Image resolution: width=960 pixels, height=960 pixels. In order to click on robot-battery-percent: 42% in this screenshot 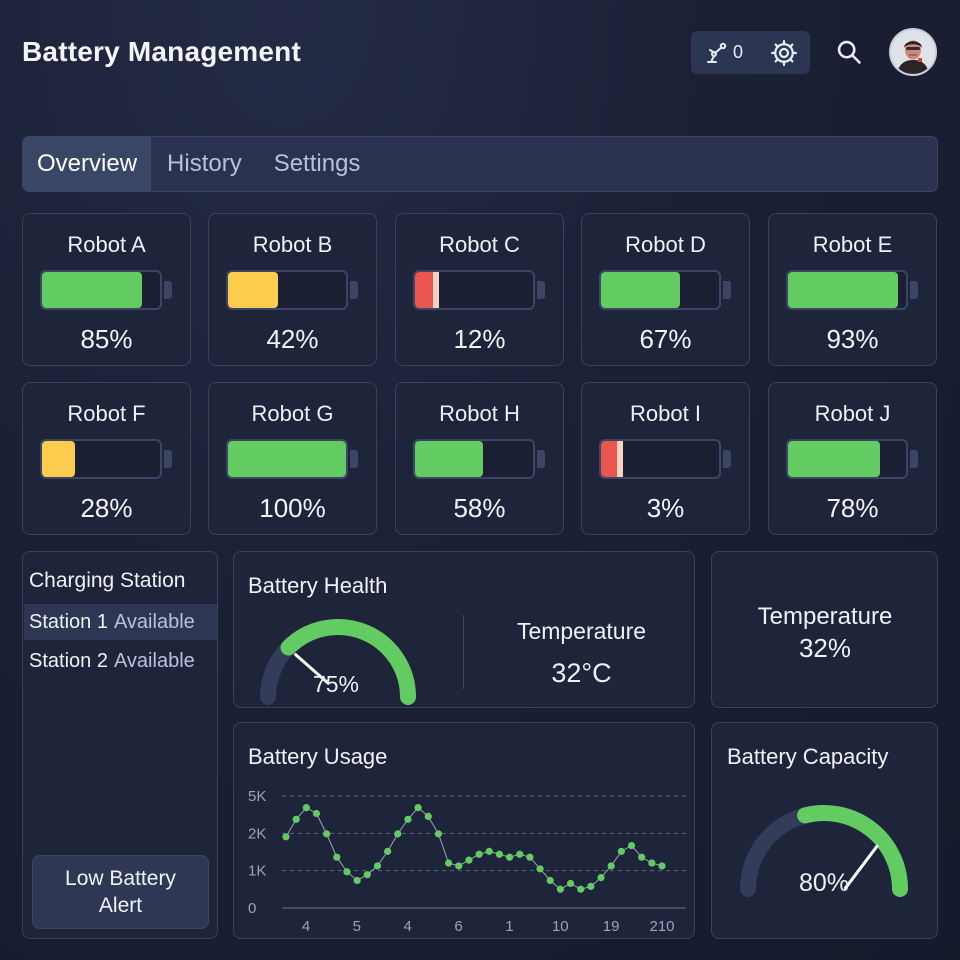, I will do `click(292, 339)`.